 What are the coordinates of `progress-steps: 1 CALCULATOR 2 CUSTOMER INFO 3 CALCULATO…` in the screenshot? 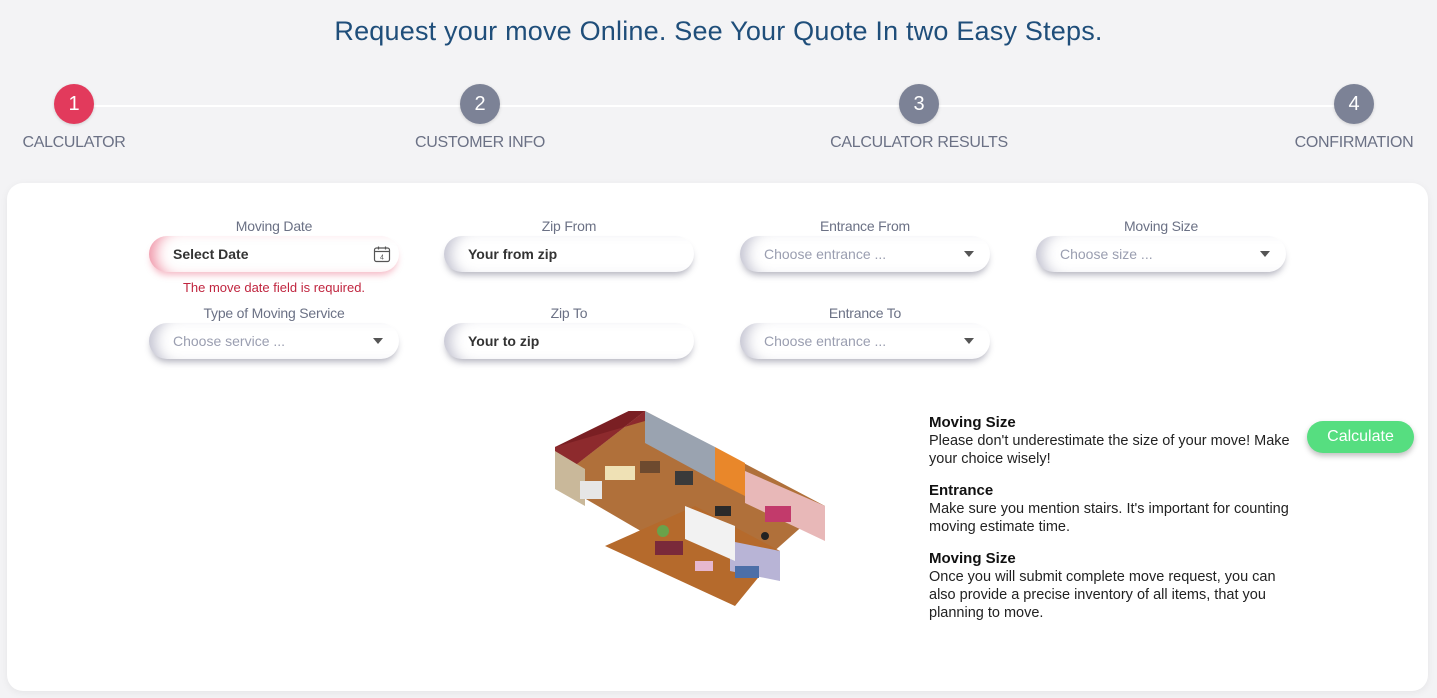 It's located at (718, 124).